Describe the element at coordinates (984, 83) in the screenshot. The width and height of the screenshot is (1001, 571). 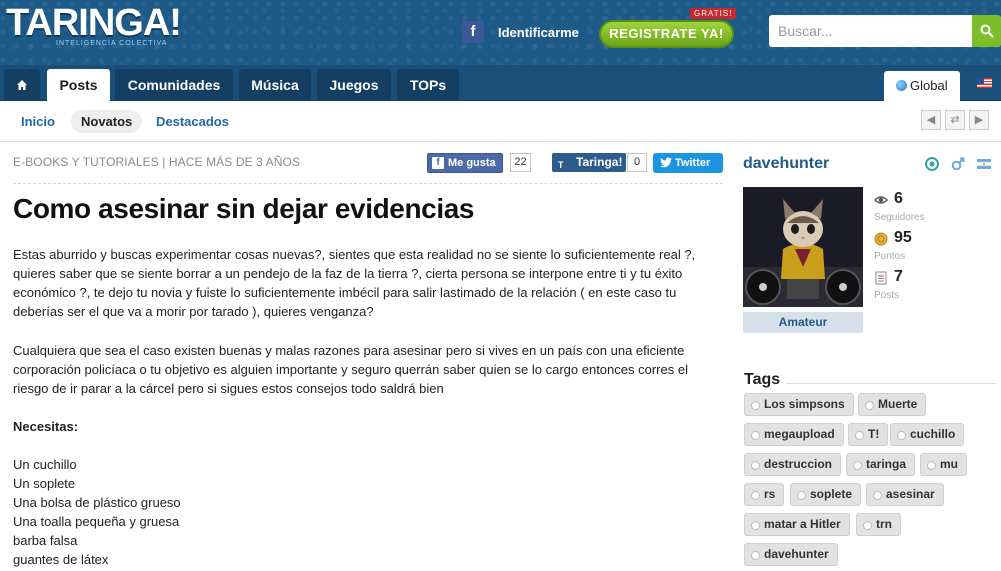
I see `us-flag-icon` at that location.